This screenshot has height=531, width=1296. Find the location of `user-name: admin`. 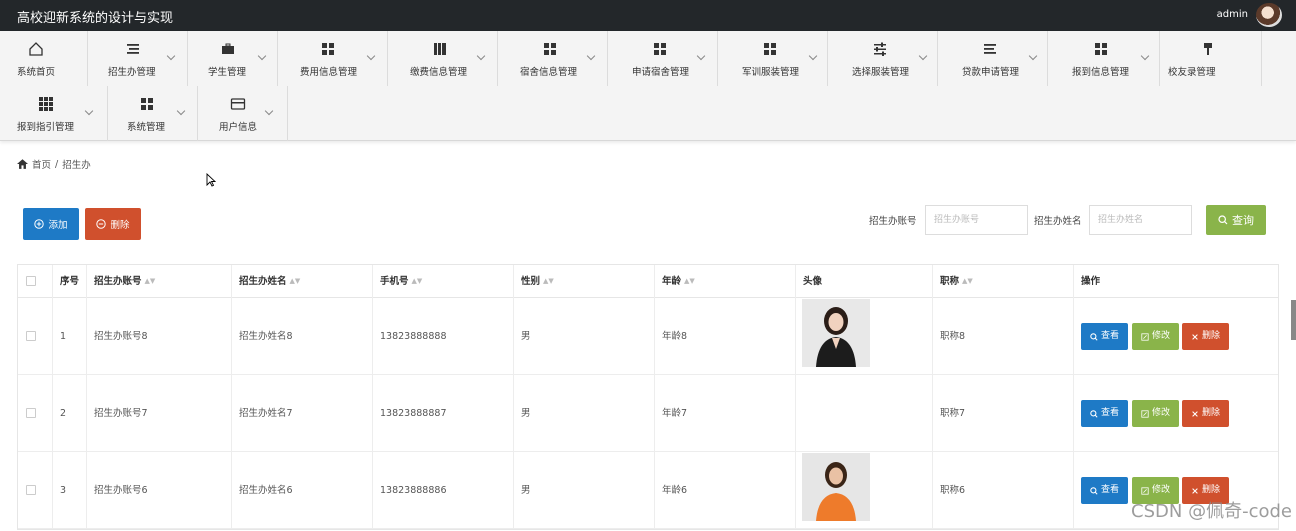

user-name: admin is located at coordinates (1232, 14).